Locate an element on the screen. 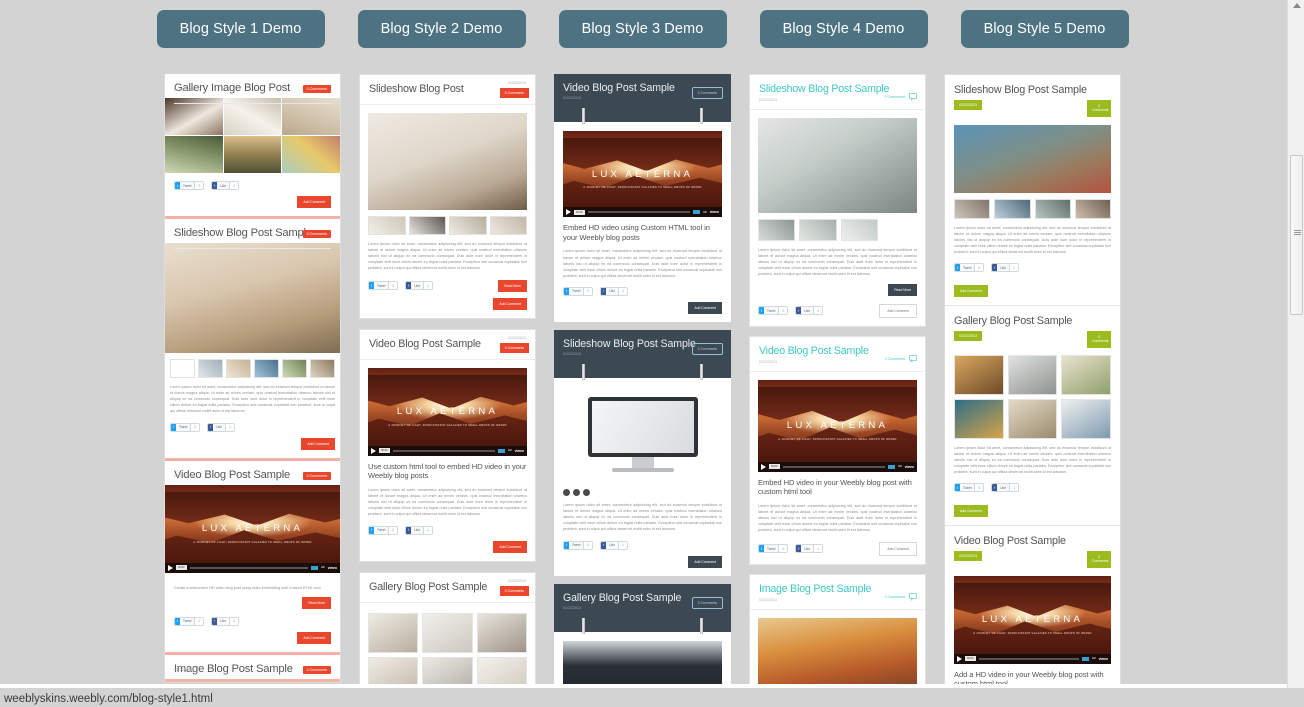 The height and width of the screenshot is (707, 1304). post-image is located at coordinates (837, 653).